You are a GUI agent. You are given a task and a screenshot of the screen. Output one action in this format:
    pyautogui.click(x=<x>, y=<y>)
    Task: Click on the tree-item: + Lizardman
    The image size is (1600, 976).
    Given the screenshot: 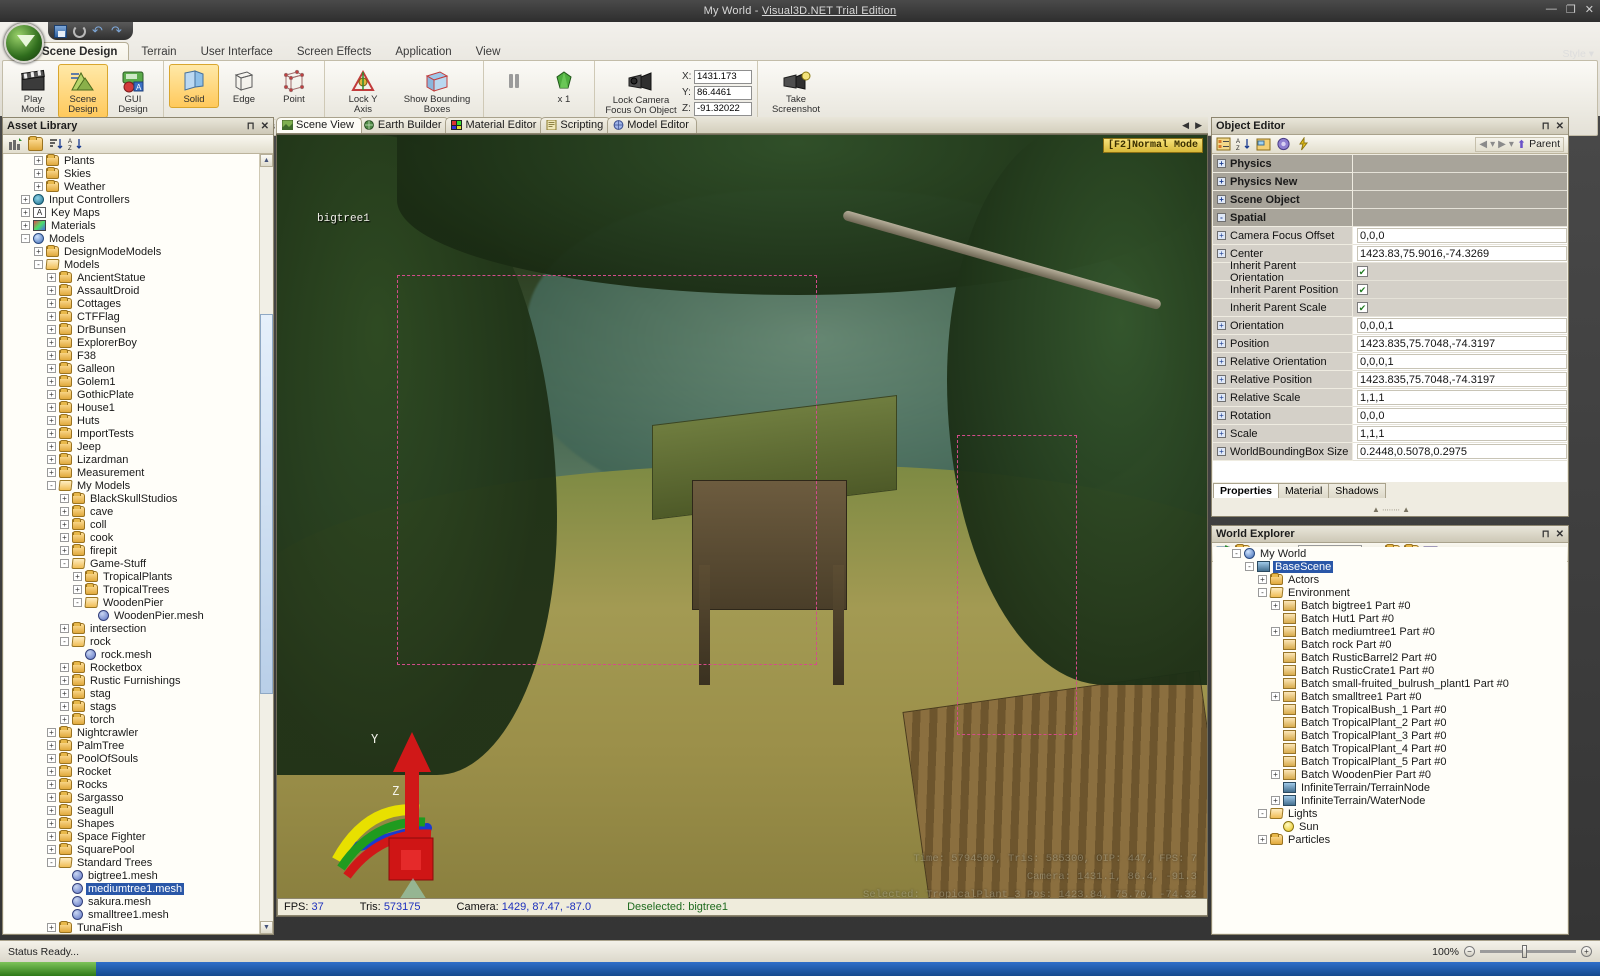 What is the action you would take?
    pyautogui.click(x=138, y=459)
    